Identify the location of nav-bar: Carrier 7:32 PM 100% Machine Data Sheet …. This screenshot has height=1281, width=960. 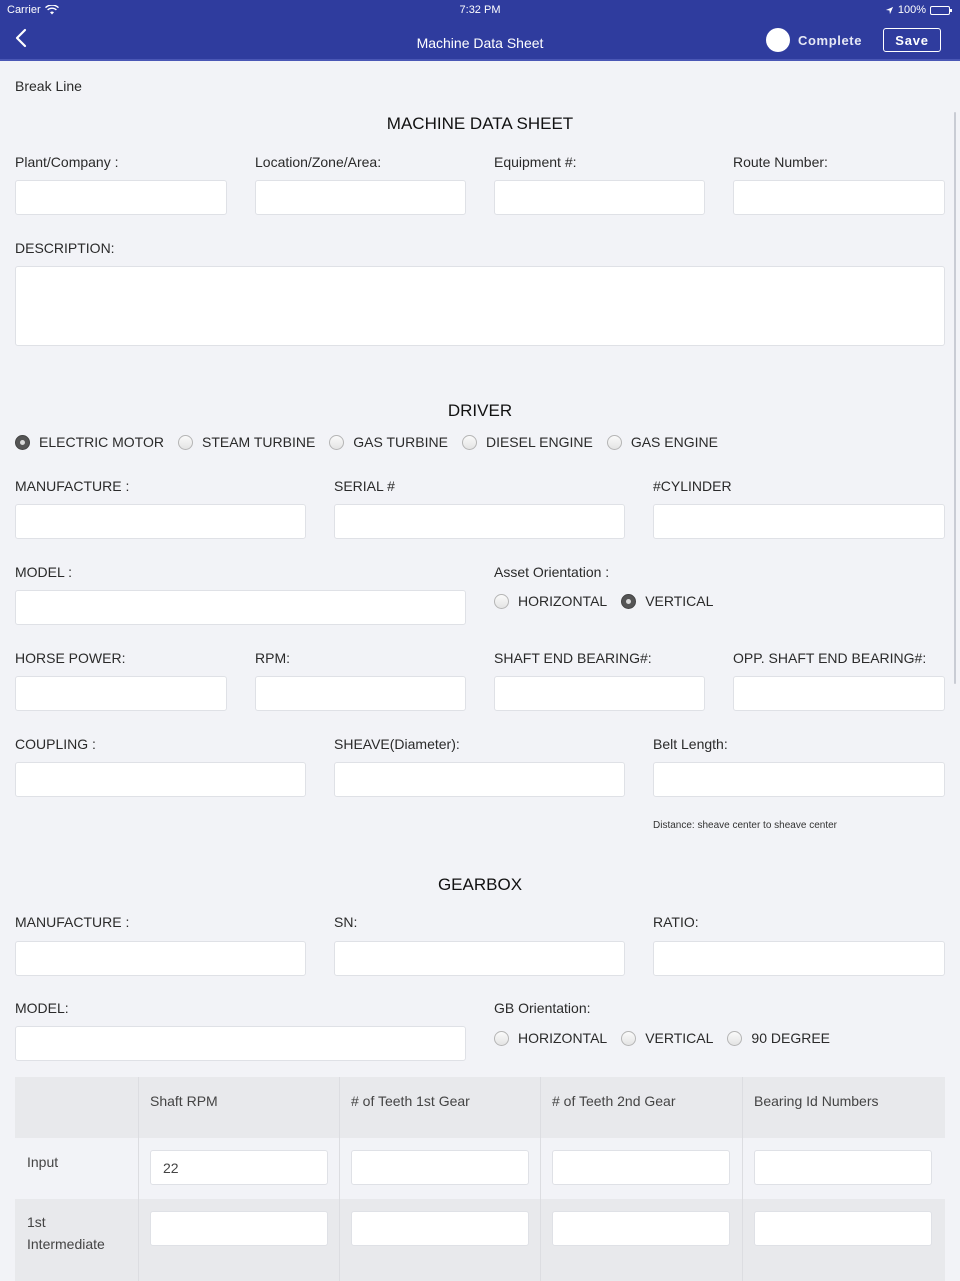
(480, 30).